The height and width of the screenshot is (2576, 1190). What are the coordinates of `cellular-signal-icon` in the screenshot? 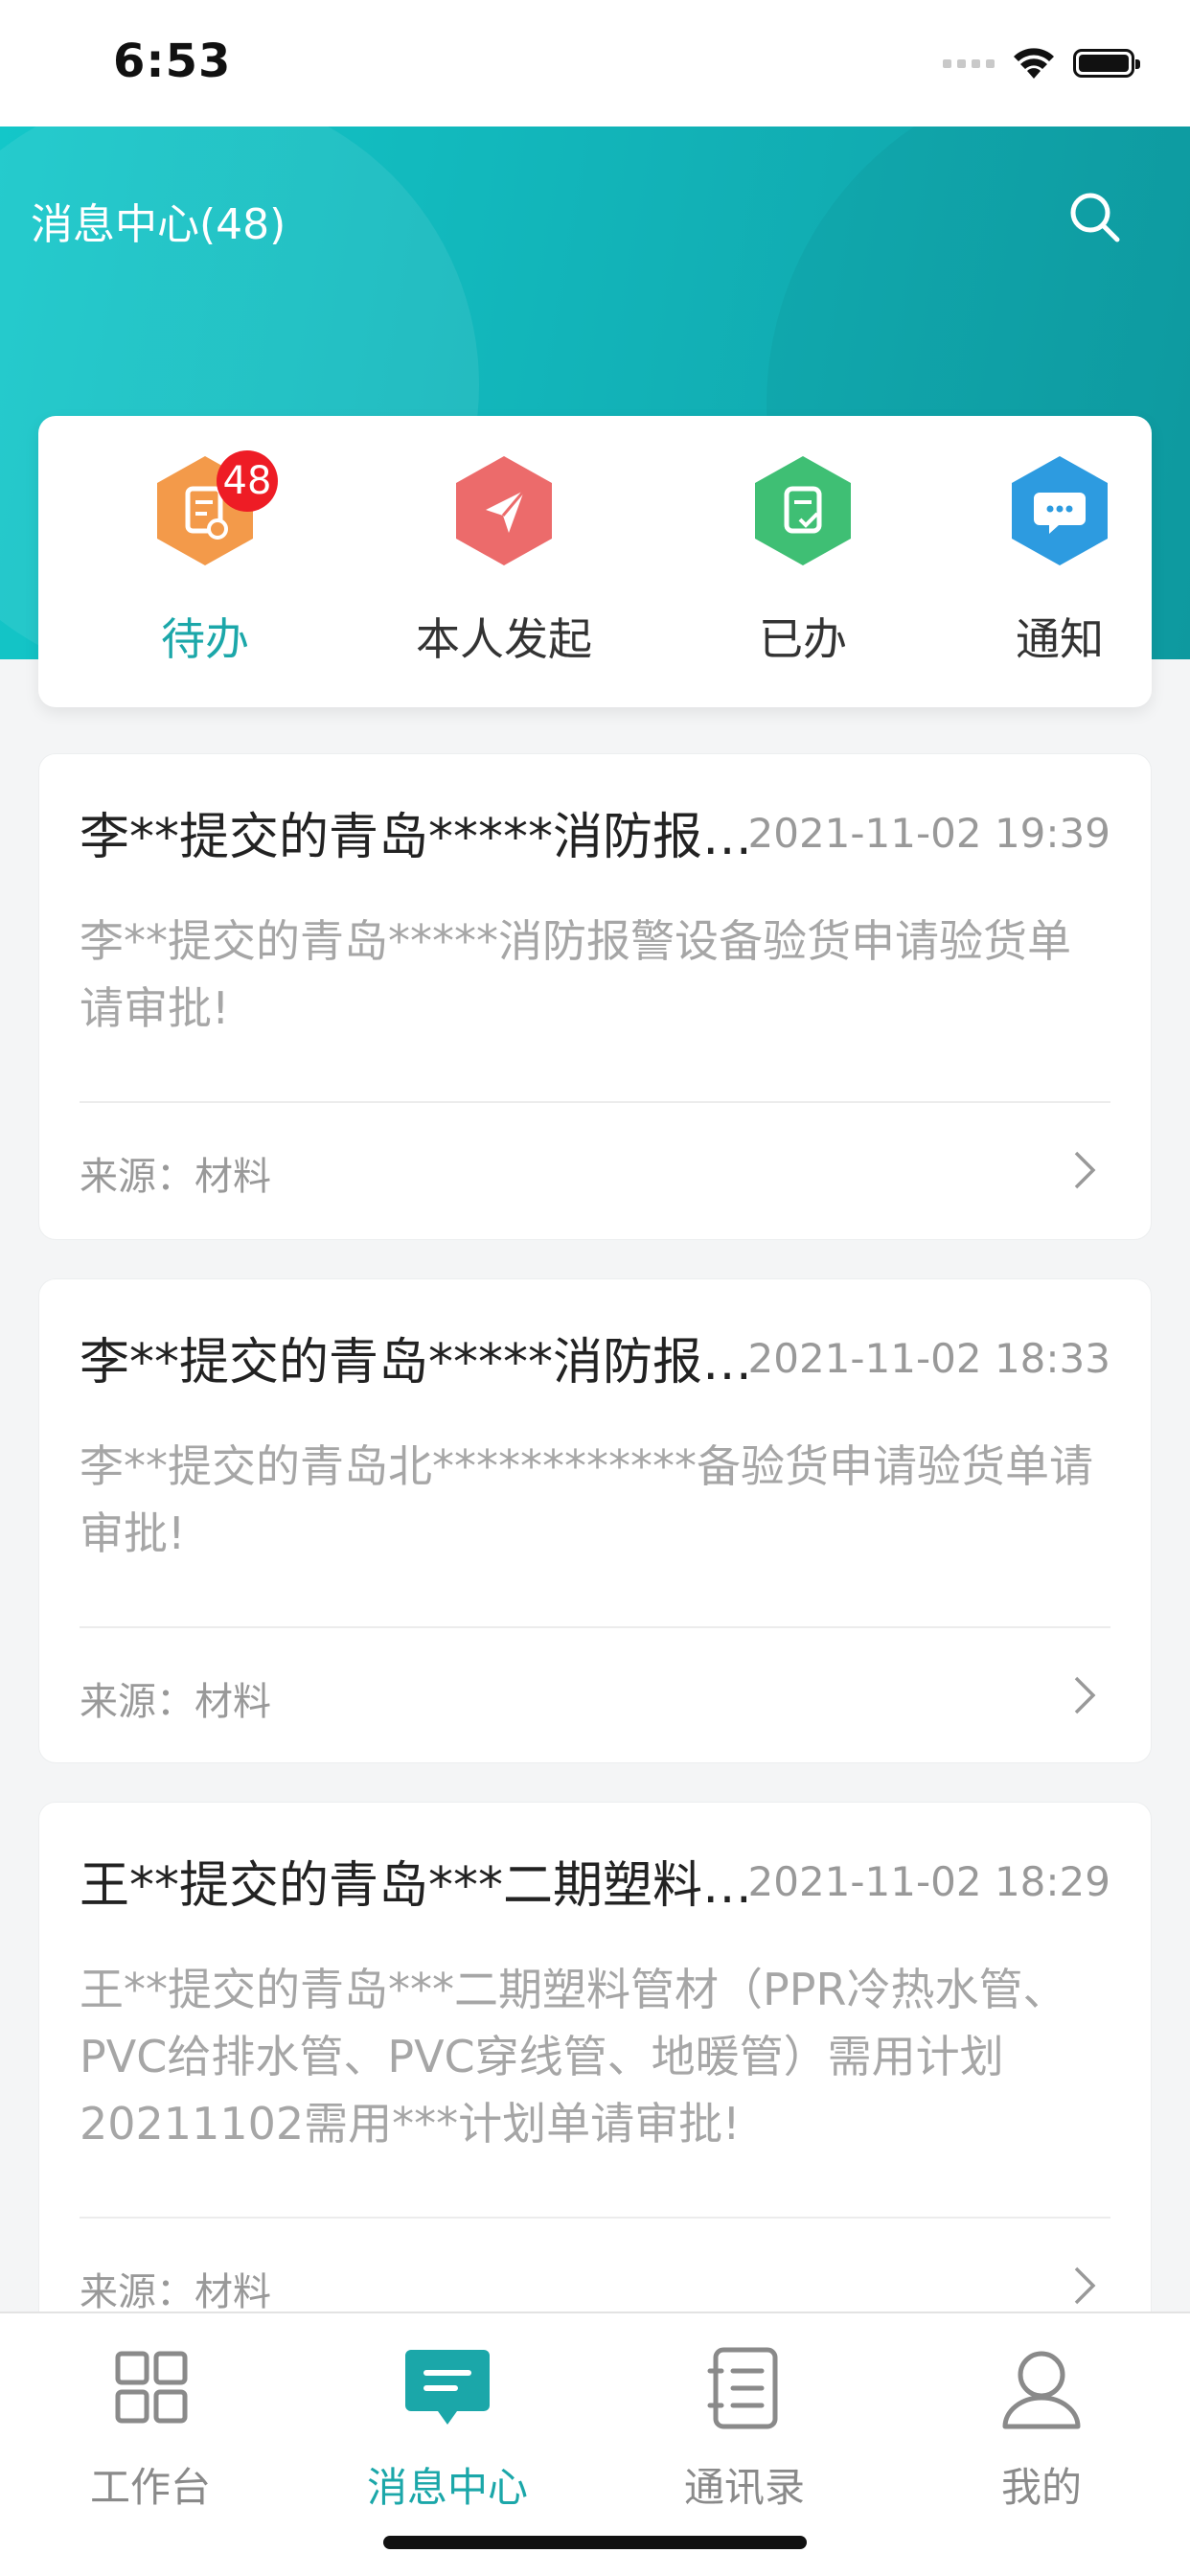 It's located at (969, 63).